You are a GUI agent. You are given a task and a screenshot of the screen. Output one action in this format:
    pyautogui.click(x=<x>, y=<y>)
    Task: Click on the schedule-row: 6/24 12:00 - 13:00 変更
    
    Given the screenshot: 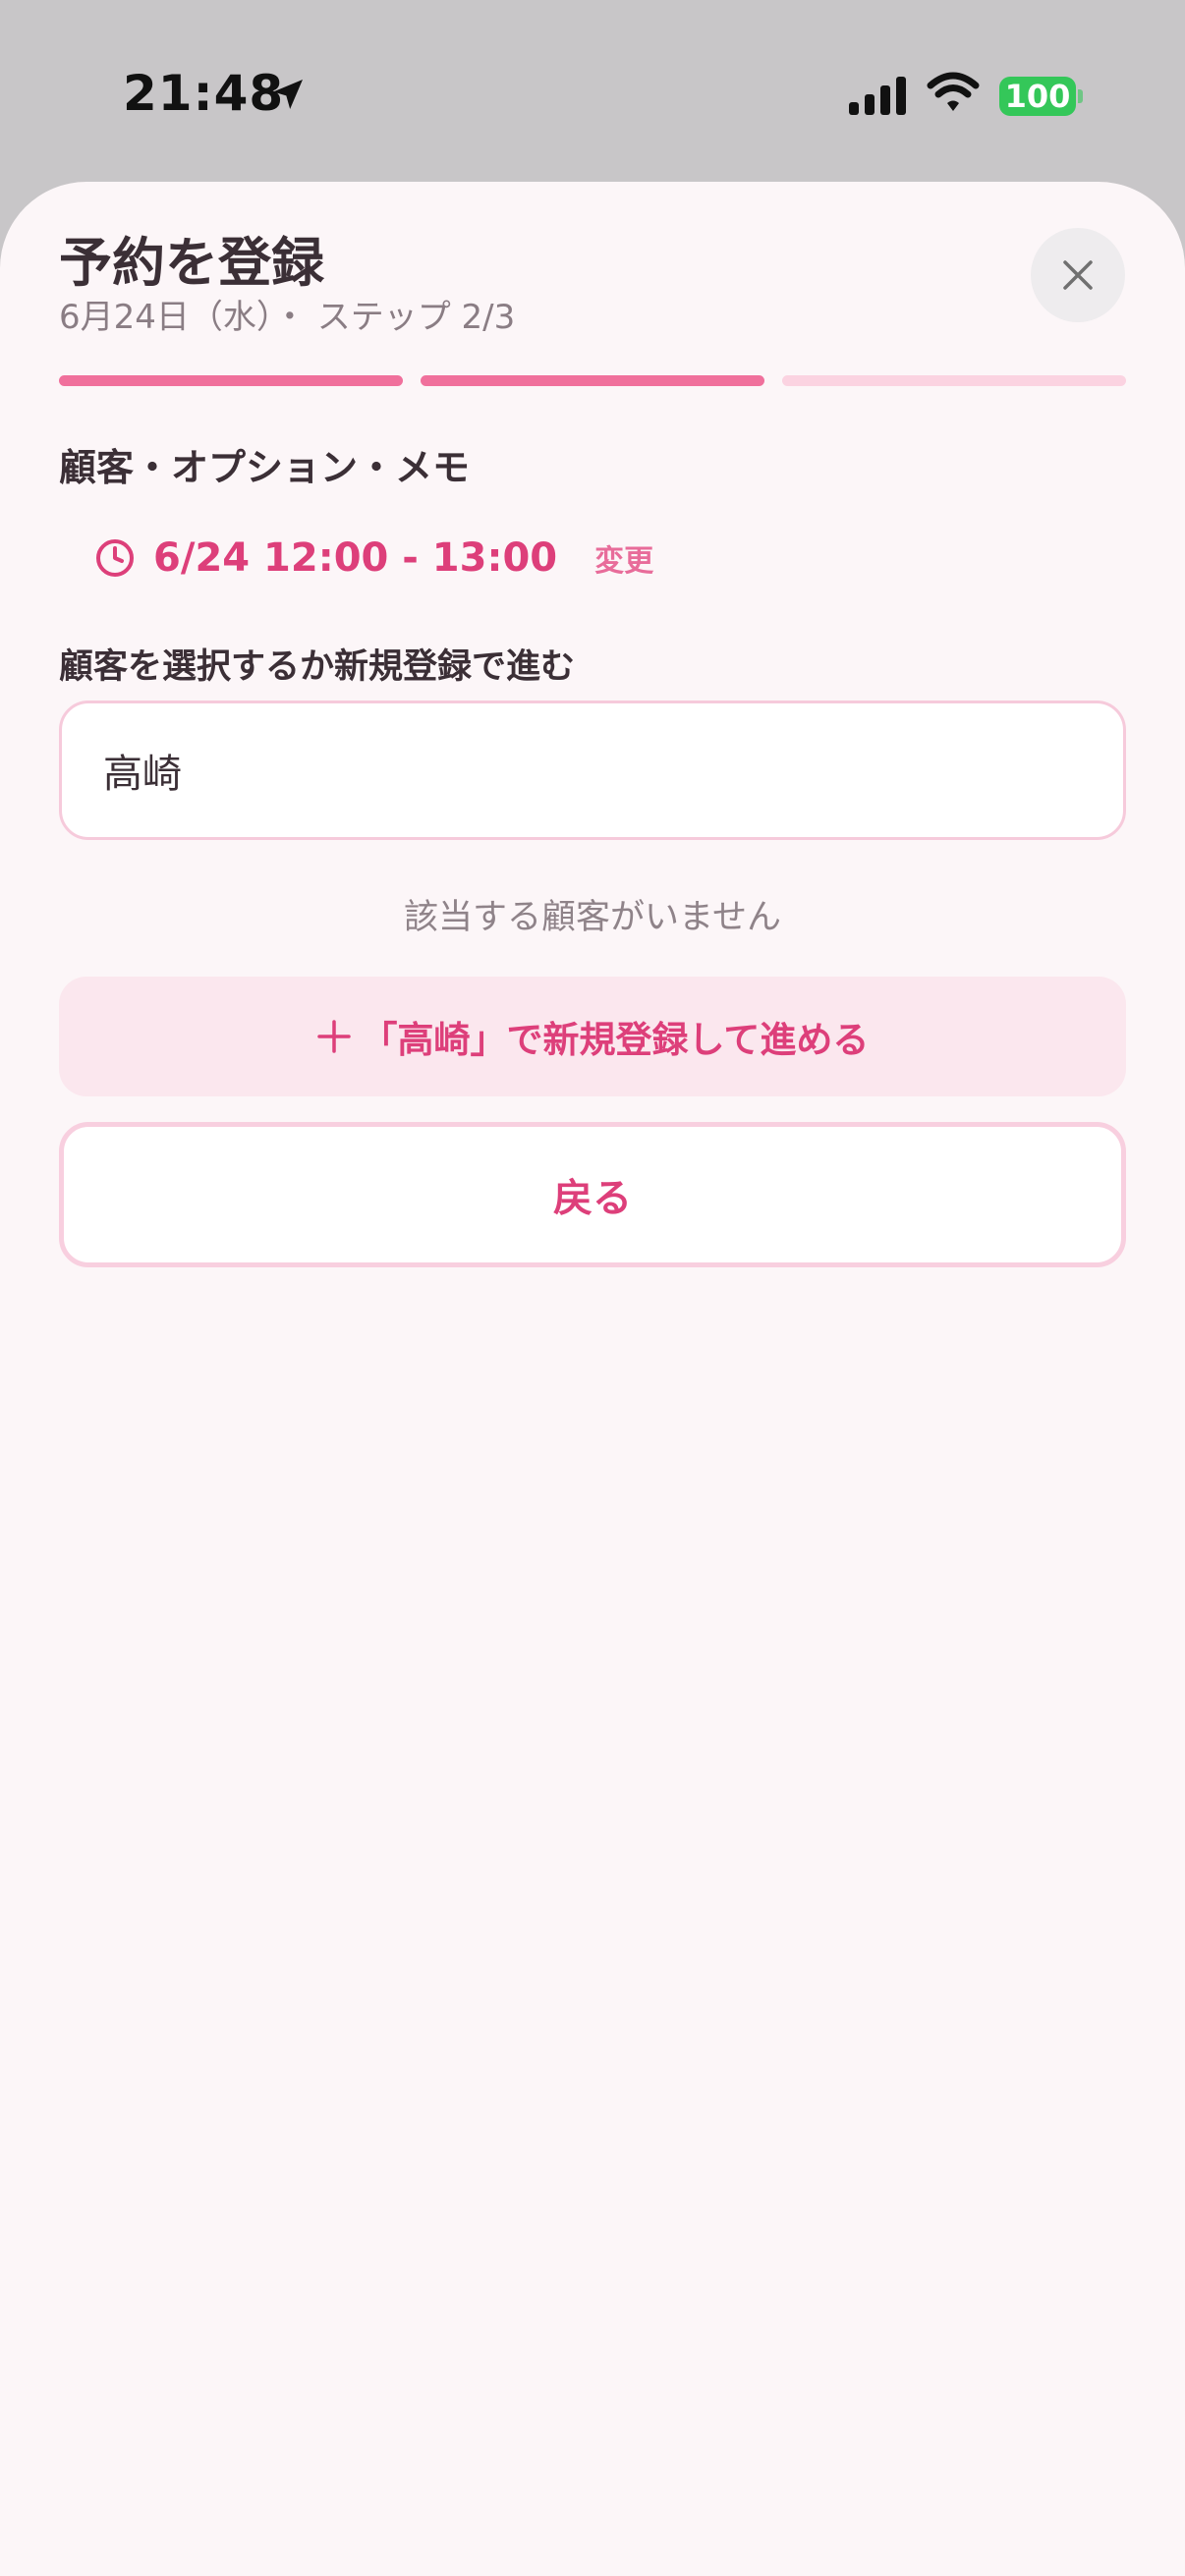 What is the action you would take?
    pyautogui.click(x=374, y=558)
    